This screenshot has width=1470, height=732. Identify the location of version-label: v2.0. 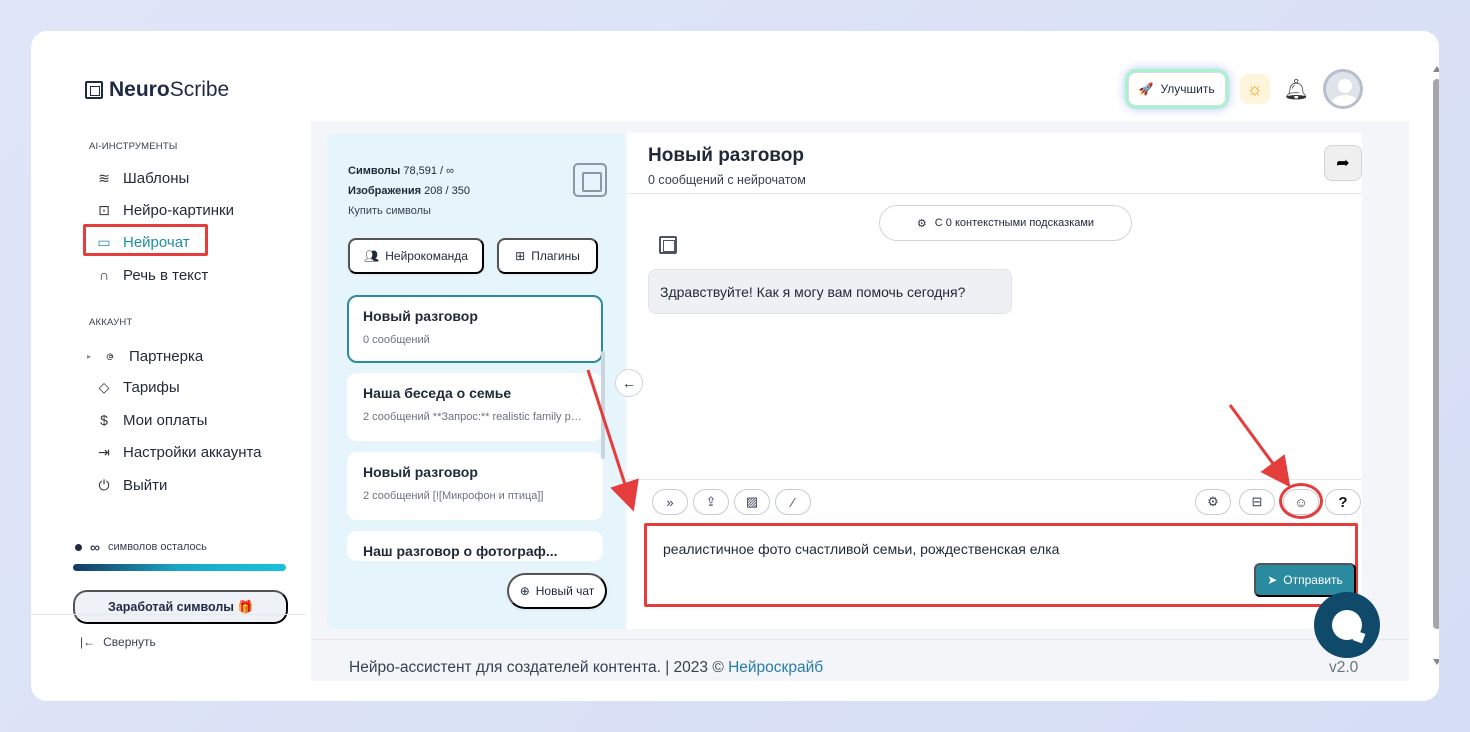
(1344, 667).